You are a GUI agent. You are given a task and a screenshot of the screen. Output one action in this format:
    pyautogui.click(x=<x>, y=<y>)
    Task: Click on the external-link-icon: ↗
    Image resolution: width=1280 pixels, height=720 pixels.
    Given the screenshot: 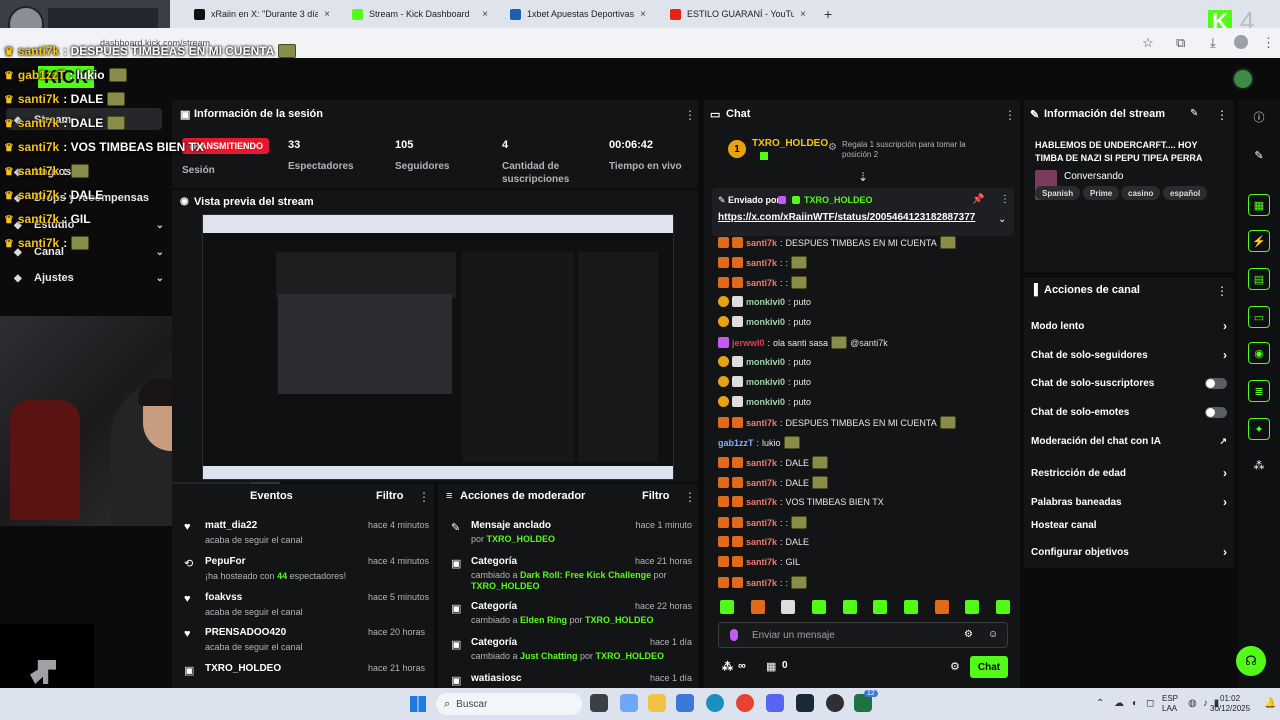 What is the action you would take?
    pyautogui.click(x=1223, y=441)
    